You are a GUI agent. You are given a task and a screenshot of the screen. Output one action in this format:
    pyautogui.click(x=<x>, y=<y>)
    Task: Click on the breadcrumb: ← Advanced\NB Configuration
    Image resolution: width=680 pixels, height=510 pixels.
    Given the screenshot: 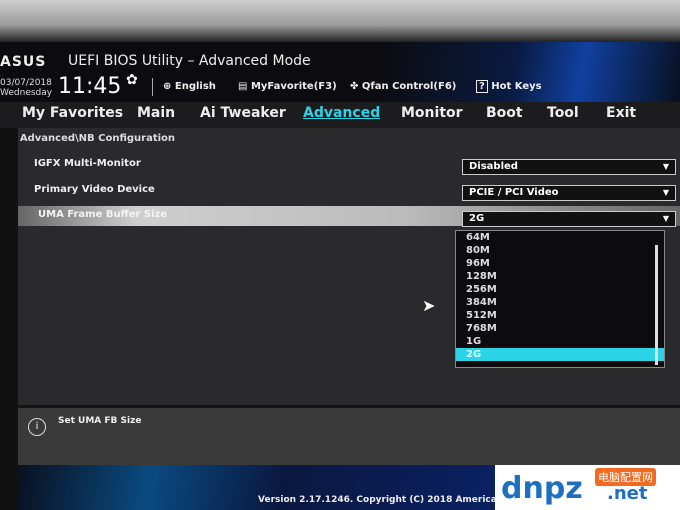 What is the action you would take?
    pyautogui.click(x=91, y=138)
    